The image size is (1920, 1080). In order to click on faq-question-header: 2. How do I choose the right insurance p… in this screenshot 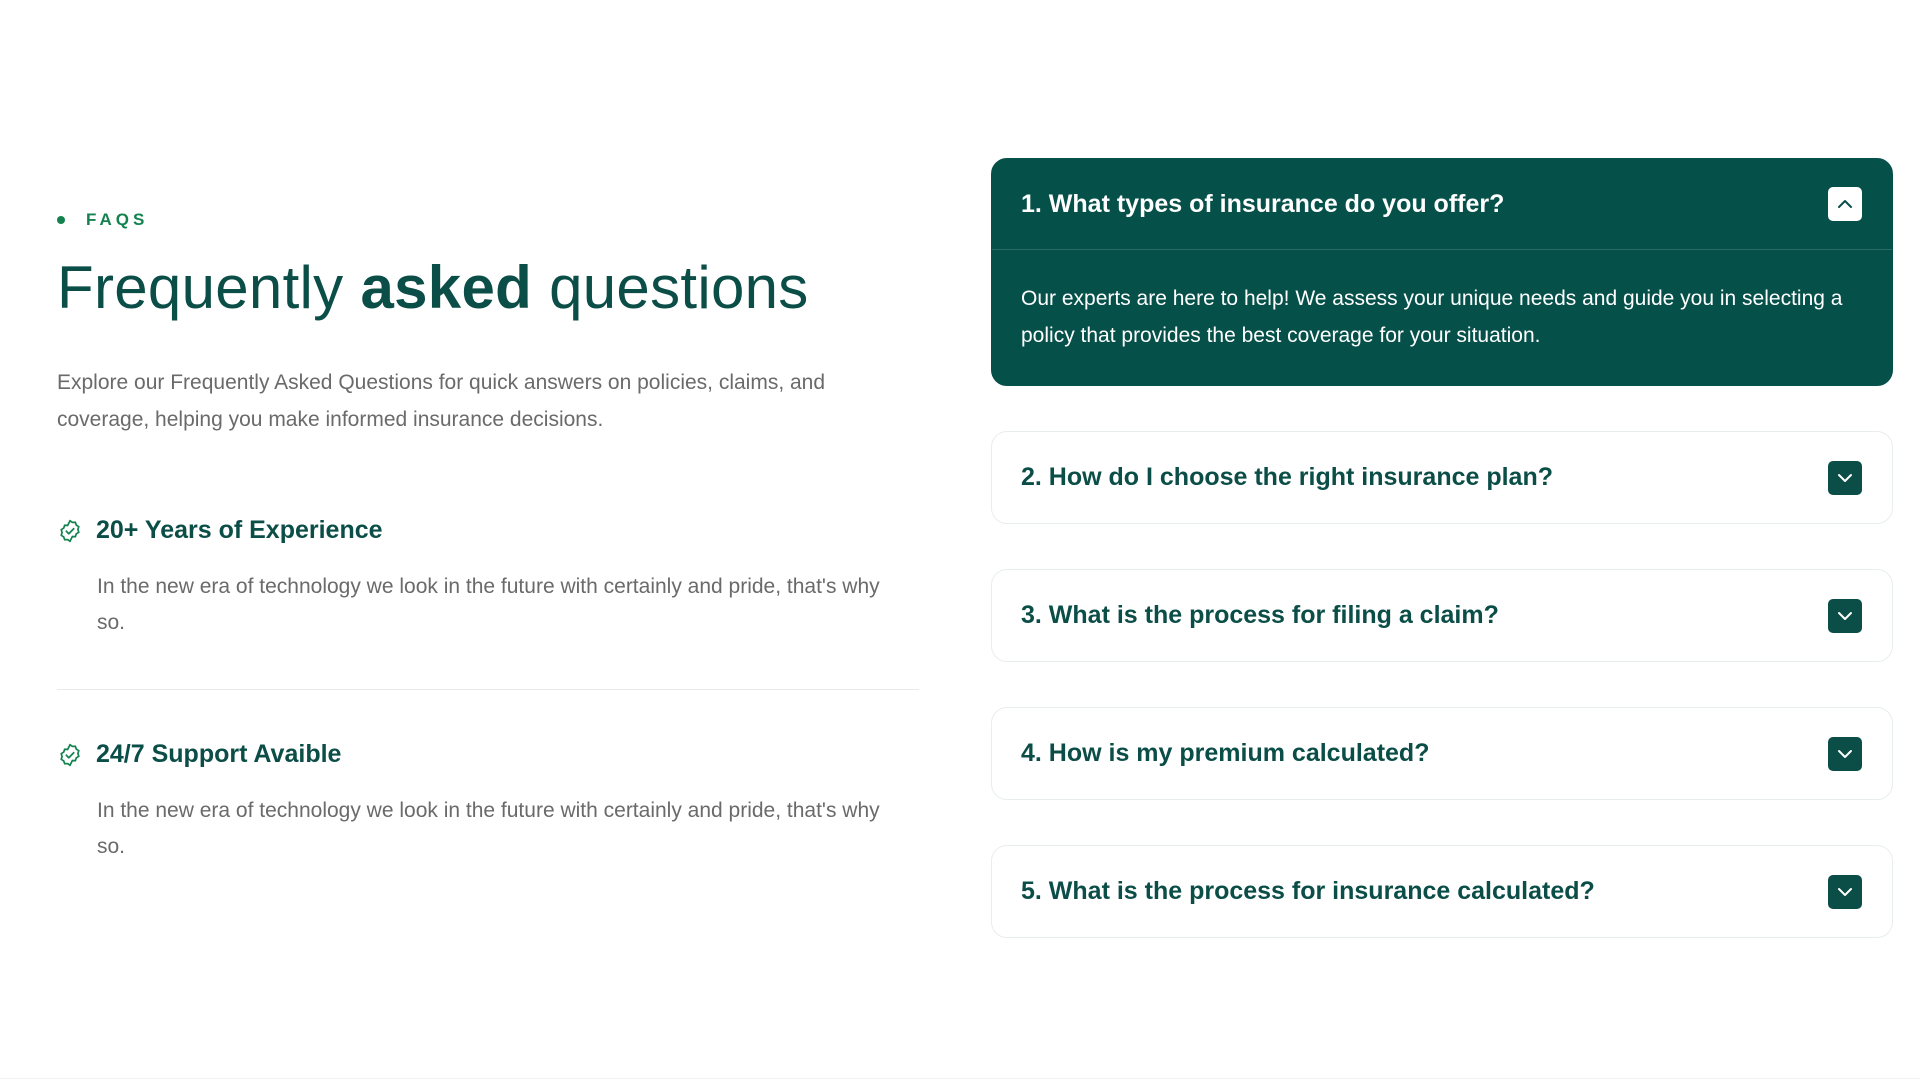, I will do `click(1442, 477)`.